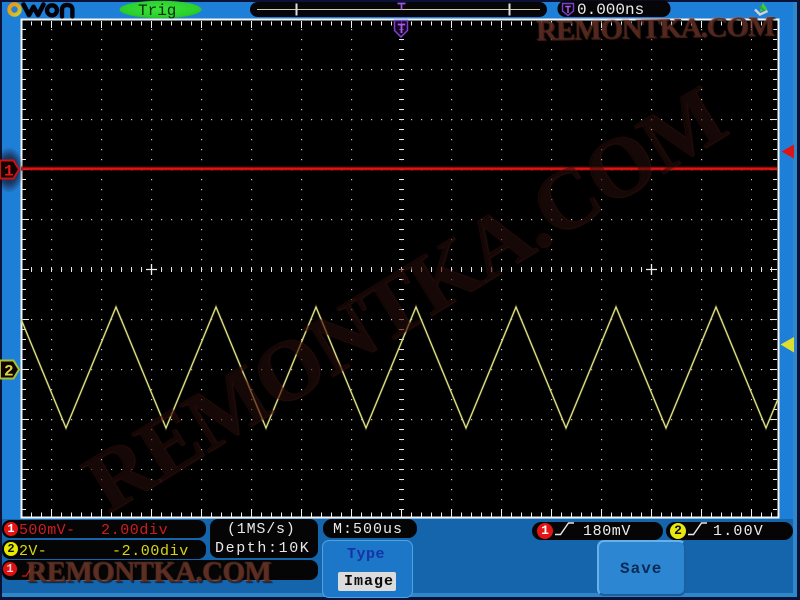 The image size is (800, 600). What do you see at coordinates (9, 172) in the screenshot?
I see `svg-text: 1` at bounding box center [9, 172].